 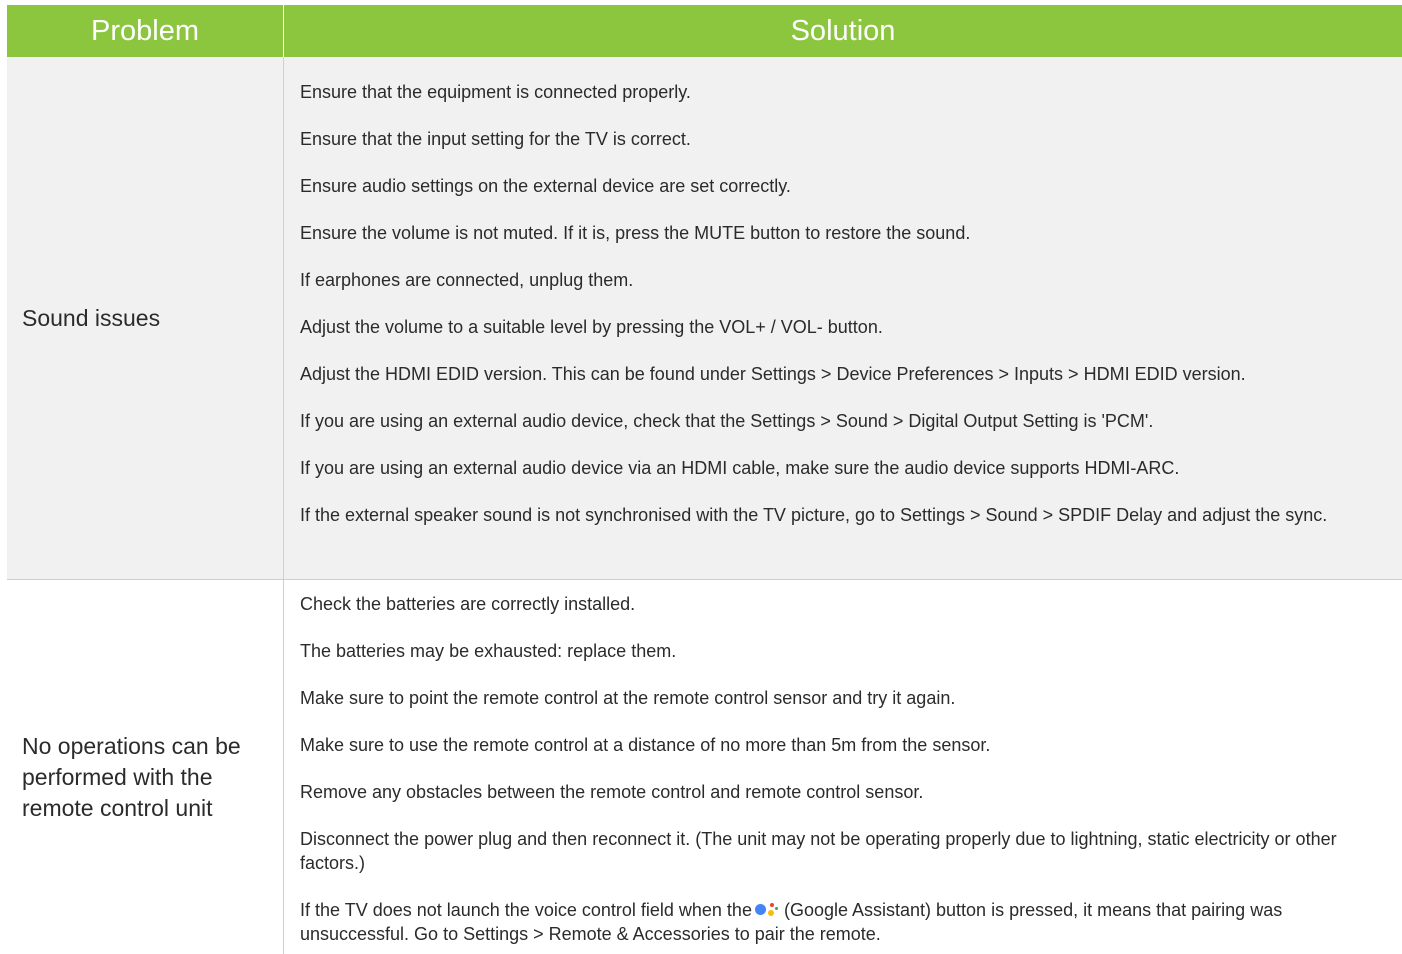 What do you see at coordinates (766, 910) in the screenshot?
I see `google-assistant-icon` at bounding box center [766, 910].